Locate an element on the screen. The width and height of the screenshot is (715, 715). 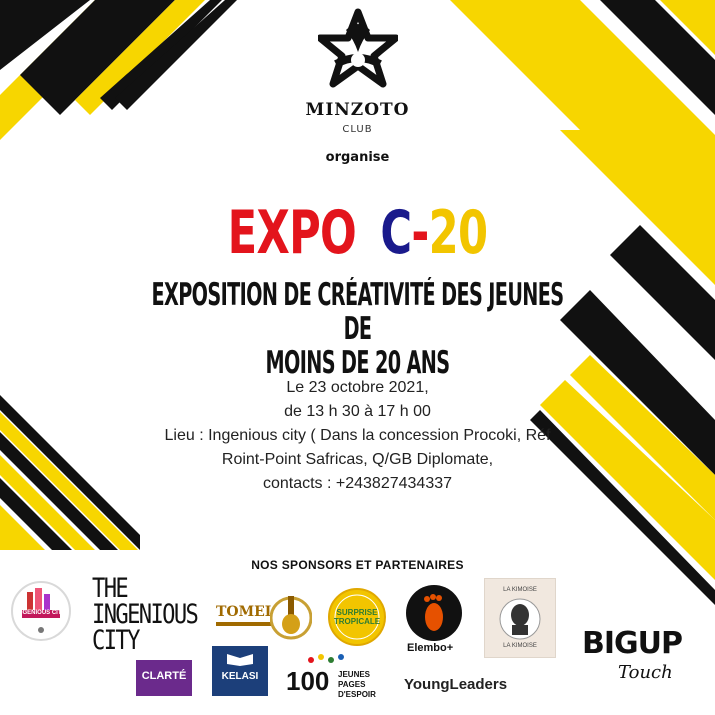
event-subtitle-line1: EXPOSITION DE CRÉATIVITÉ DES JEUNES DE is located at coordinates (357, 312).